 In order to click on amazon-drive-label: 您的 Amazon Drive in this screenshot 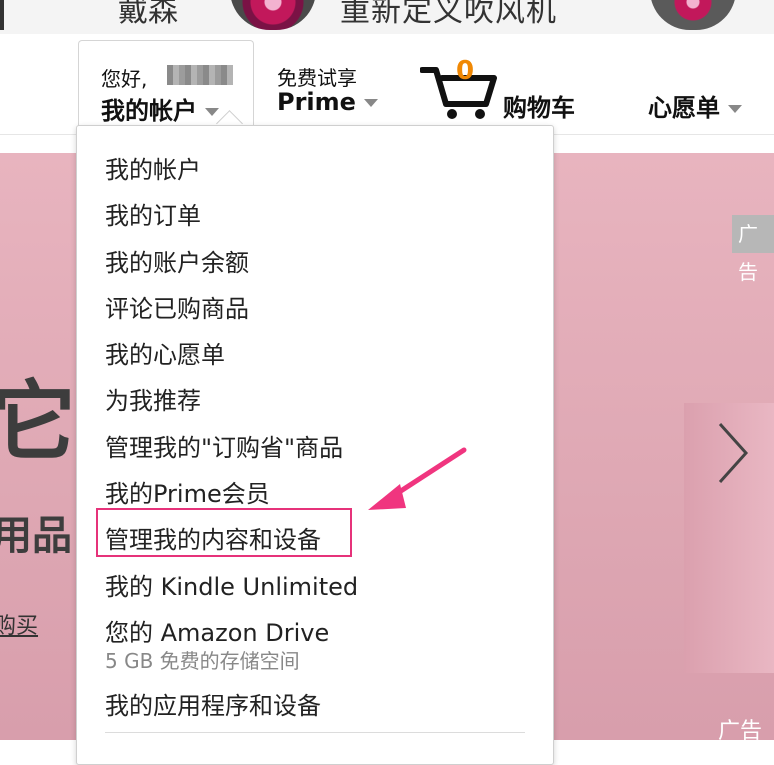, I will do `click(217, 632)`.